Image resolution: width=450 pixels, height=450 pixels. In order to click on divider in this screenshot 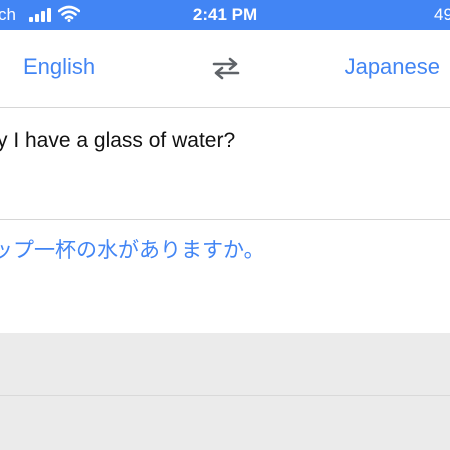, I will do `click(225, 395)`.